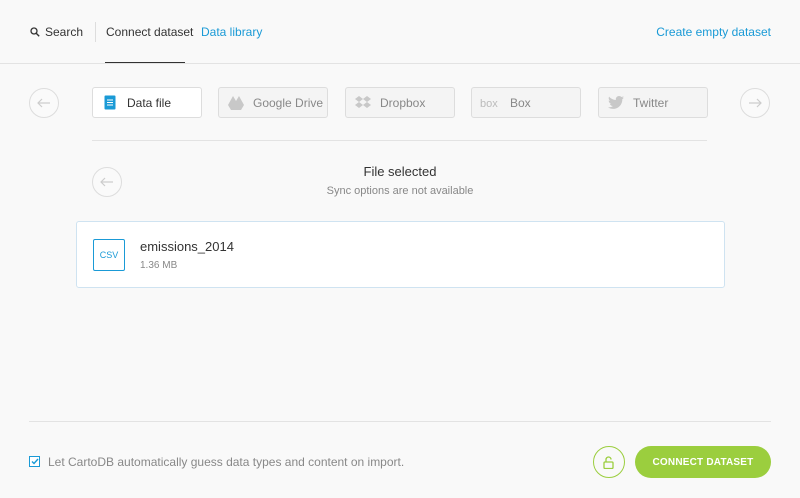 This screenshot has height=498, width=800. What do you see at coordinates (149, 32) in the screenshot?
I see `tab-connect-dataset: Connect dataset` at bounding box center [149, 32].